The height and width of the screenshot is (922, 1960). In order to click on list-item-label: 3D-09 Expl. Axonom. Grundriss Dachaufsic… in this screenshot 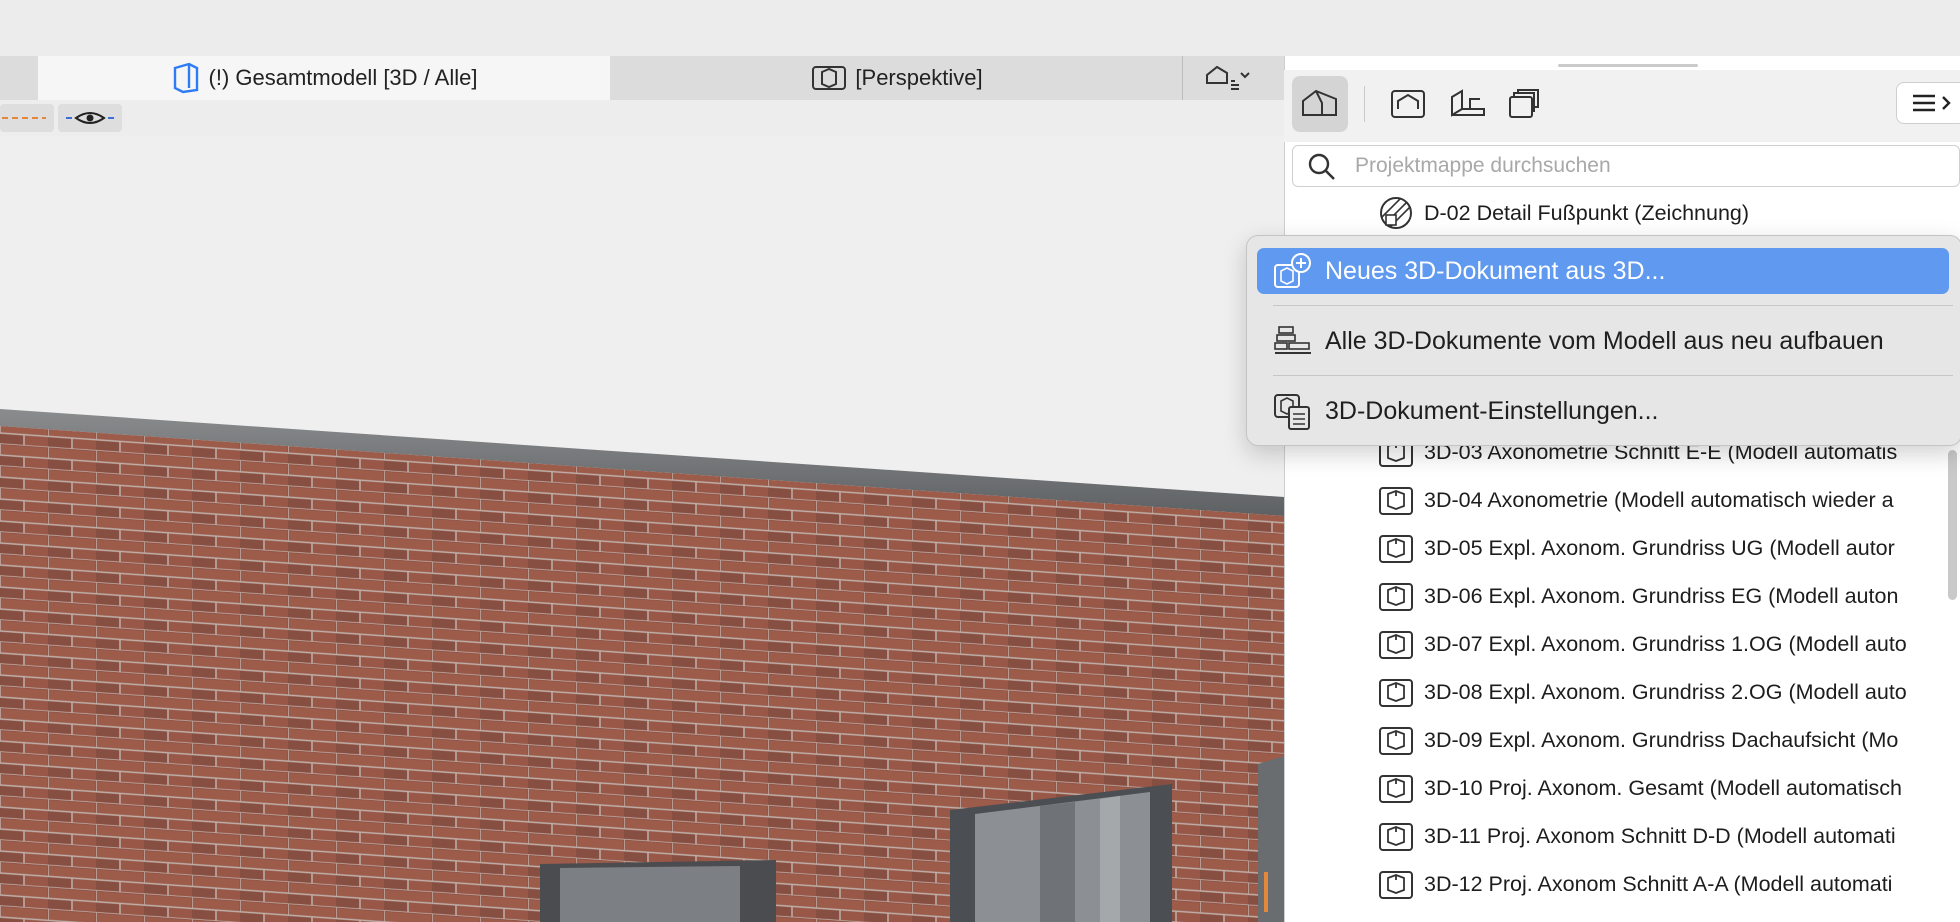, I will do `click(1661, 739)`.